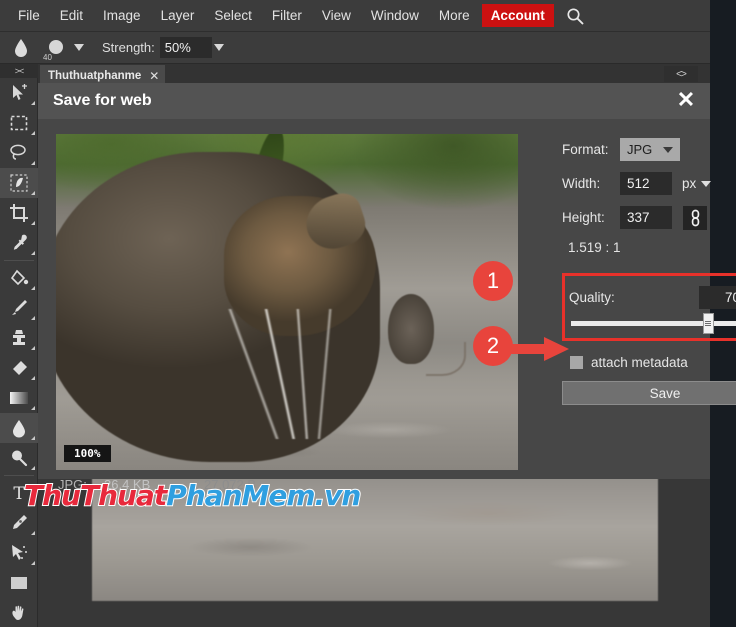 Image resolution: width=736 pixels, height=627 pixels. What do you see at coordinates (19, 153) in the screenshot?
I see `lasso-tool-icon` at bounding box center [19, 153].